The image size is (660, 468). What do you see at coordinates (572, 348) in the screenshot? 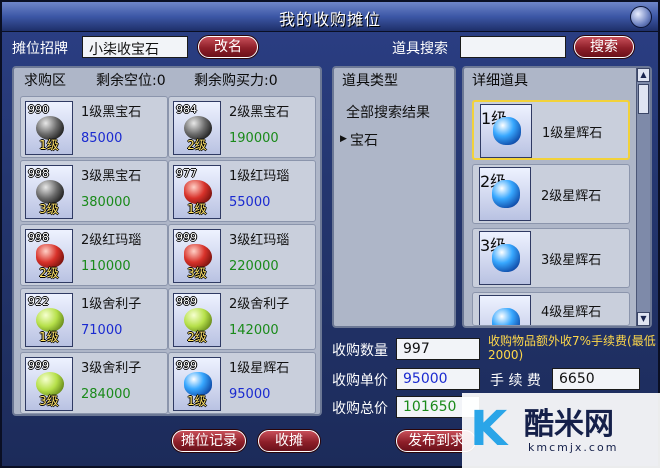
I see `fee-notice: 收购物品额外收7%手续费(最低2000)` at bounding box center [572, 348].